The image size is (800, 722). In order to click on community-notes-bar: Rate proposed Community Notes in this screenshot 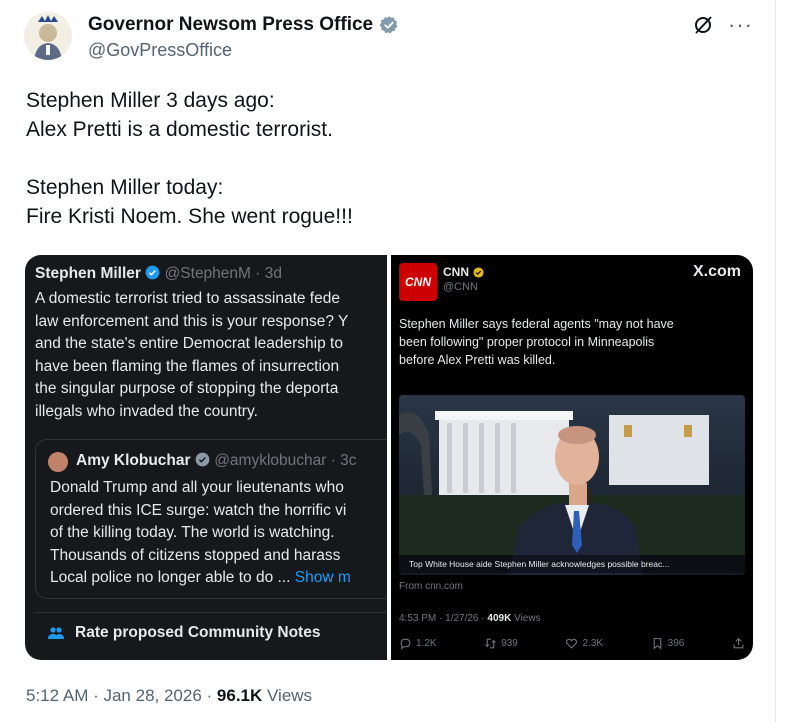, I will do `click(211, 632)`.